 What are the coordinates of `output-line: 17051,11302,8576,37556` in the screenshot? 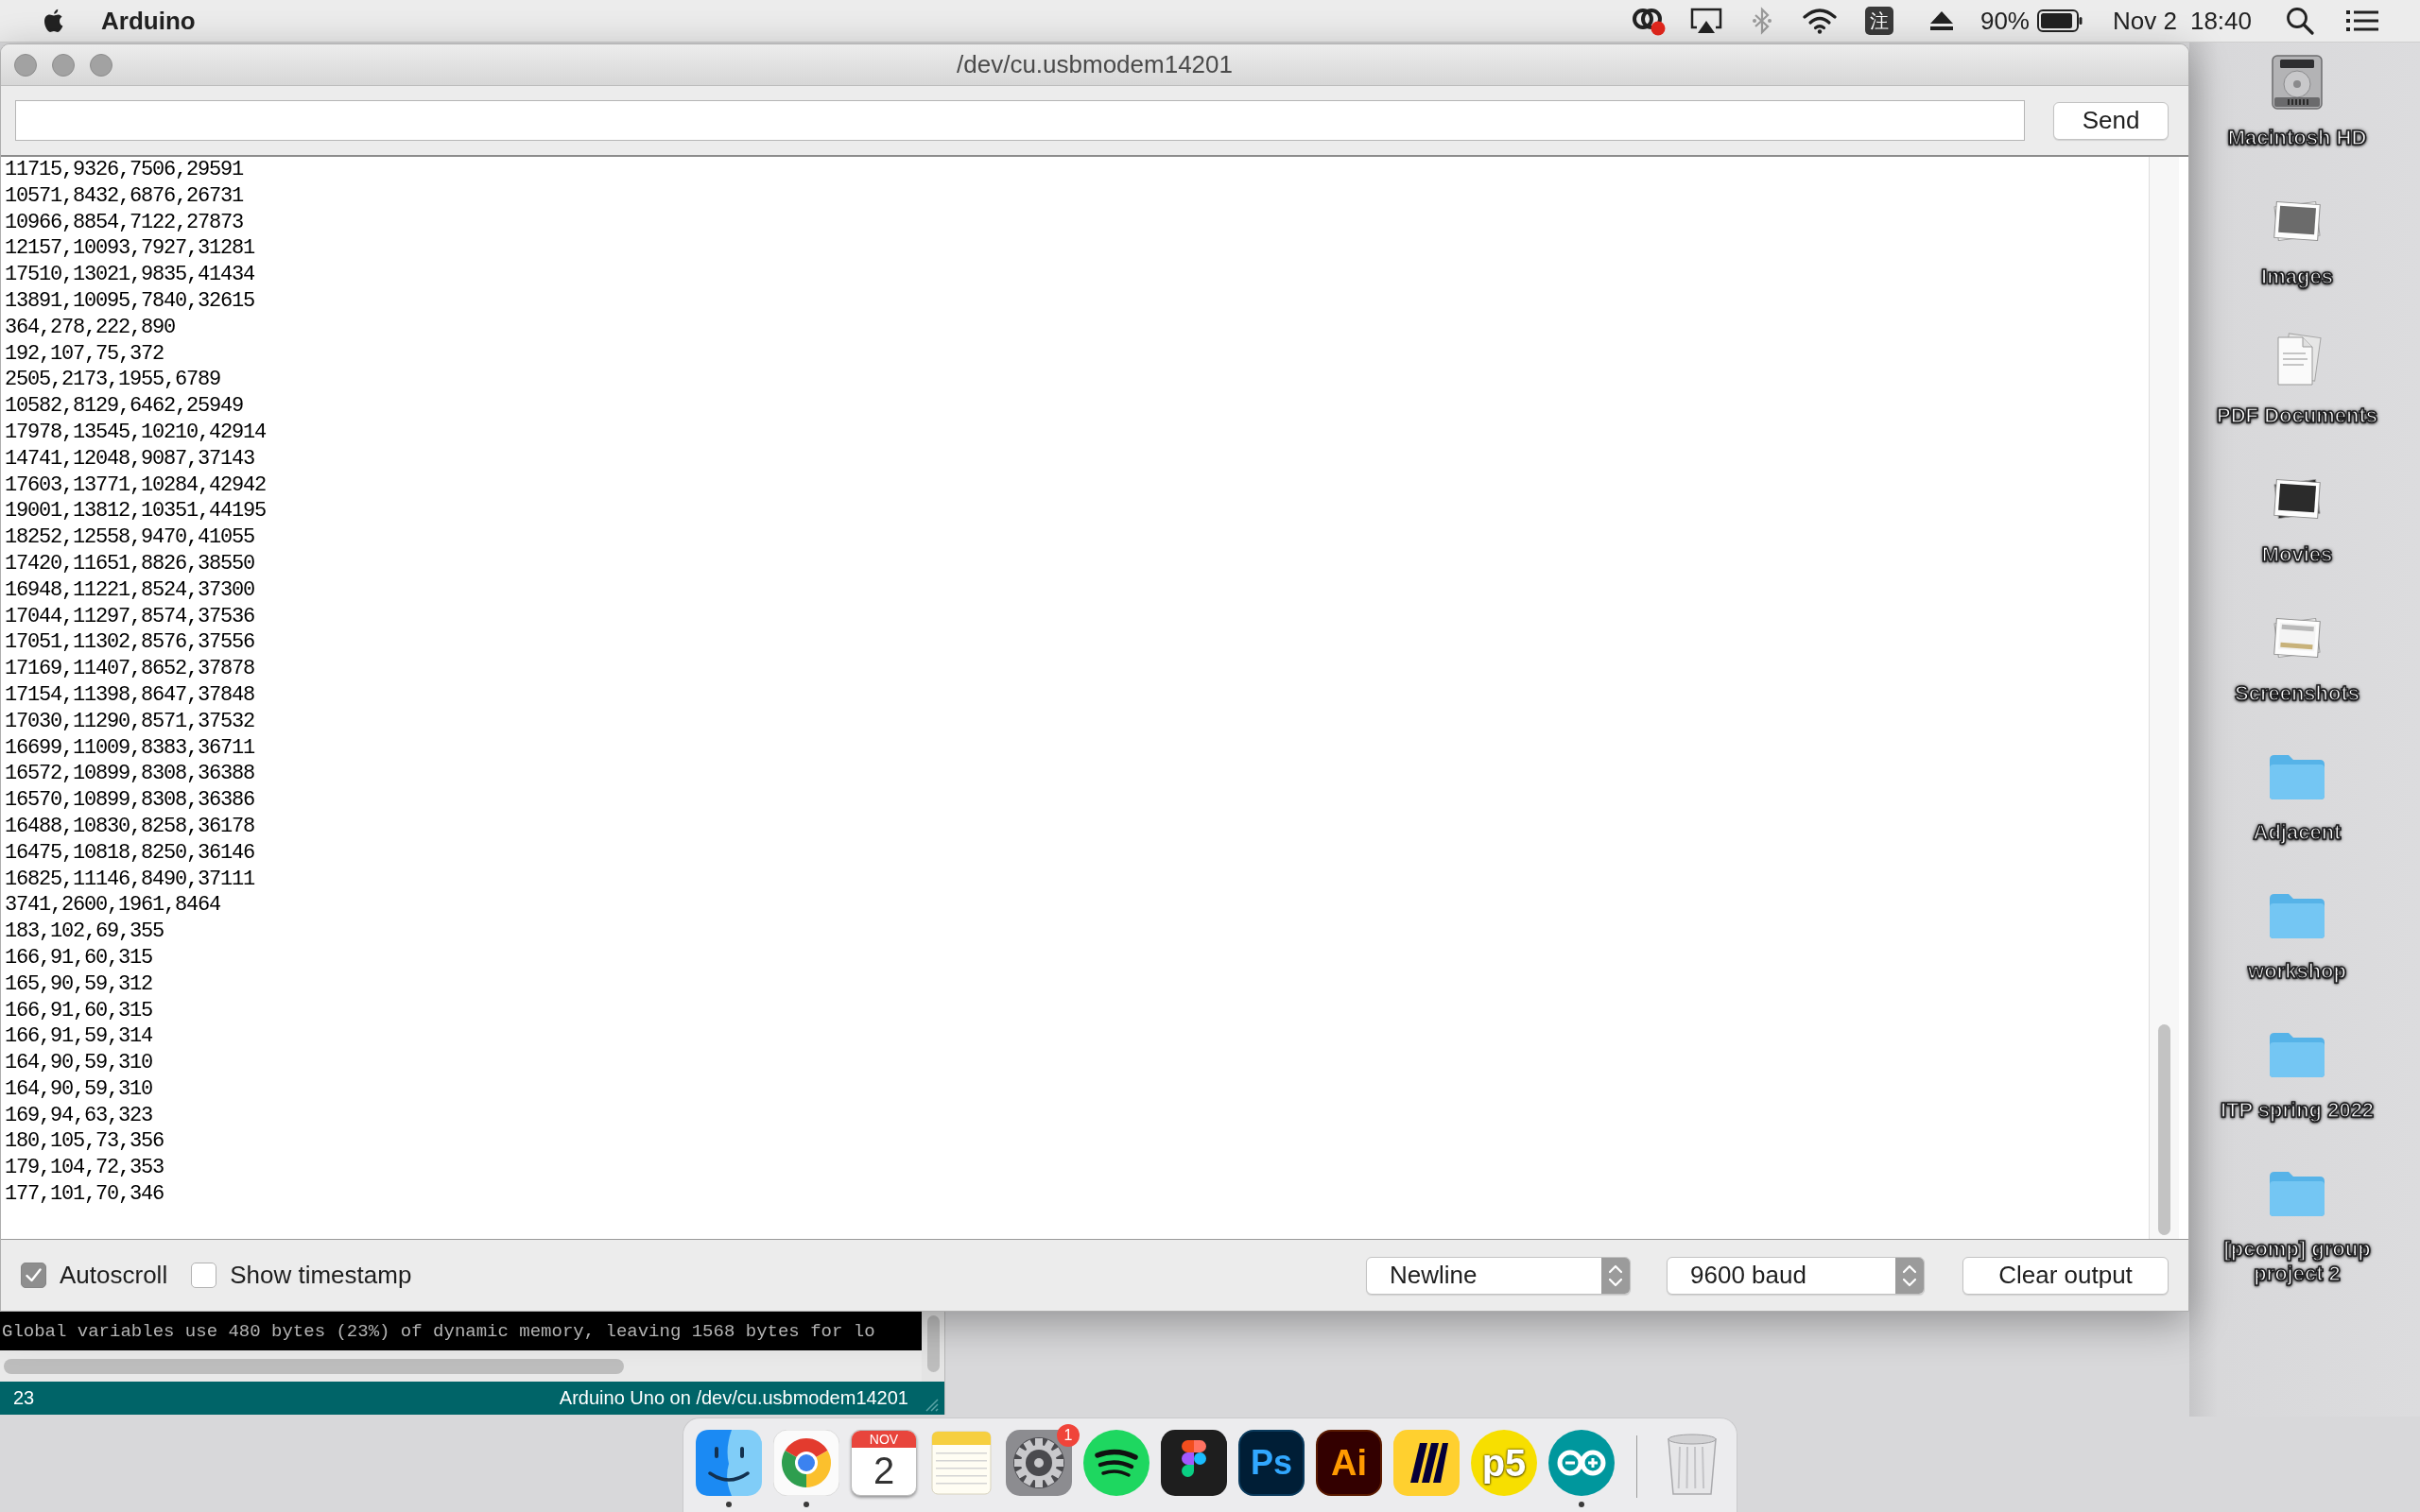 It's located at (130, 643).